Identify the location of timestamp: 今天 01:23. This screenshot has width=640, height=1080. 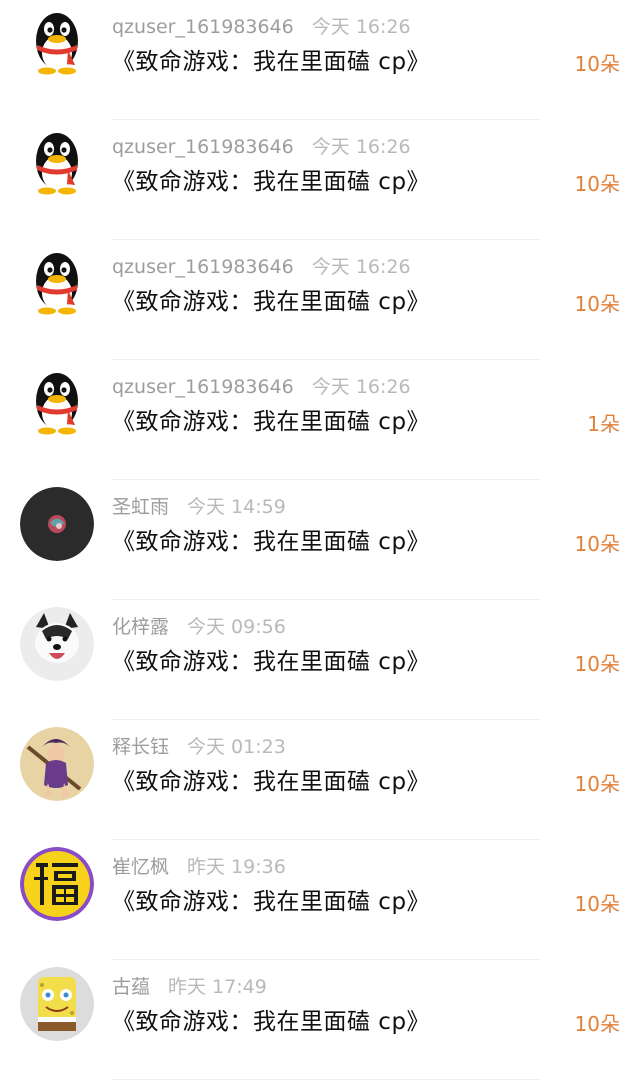
(236, 747).